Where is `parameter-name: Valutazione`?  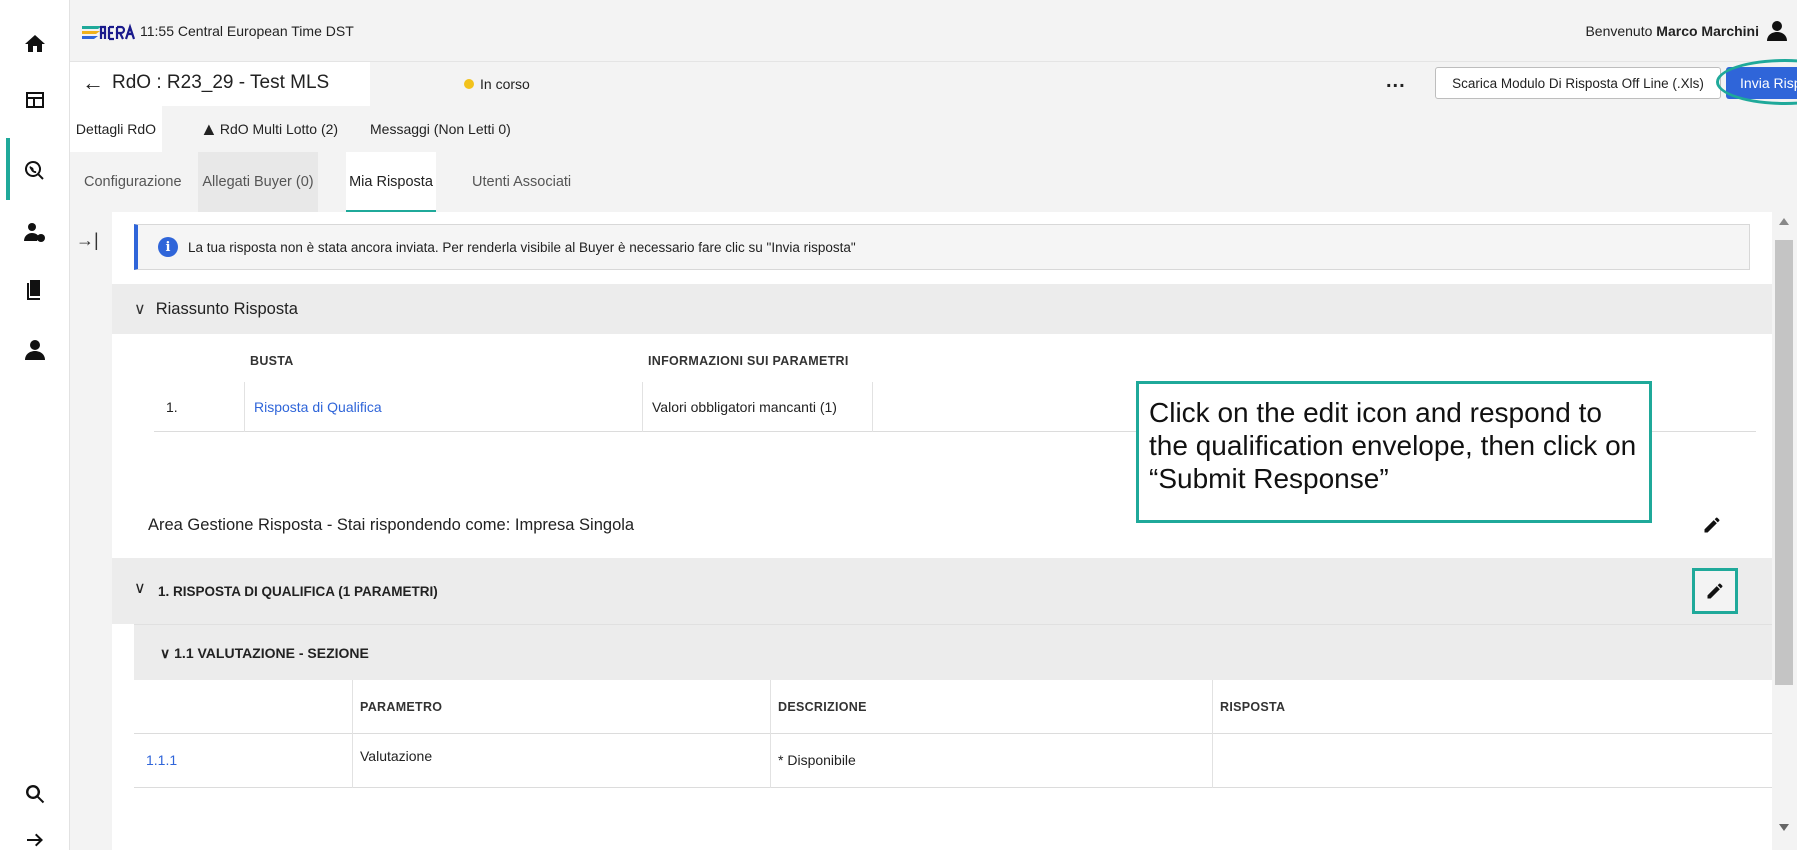
parameter-name: Valutazione is located at coordinates (396, 756).